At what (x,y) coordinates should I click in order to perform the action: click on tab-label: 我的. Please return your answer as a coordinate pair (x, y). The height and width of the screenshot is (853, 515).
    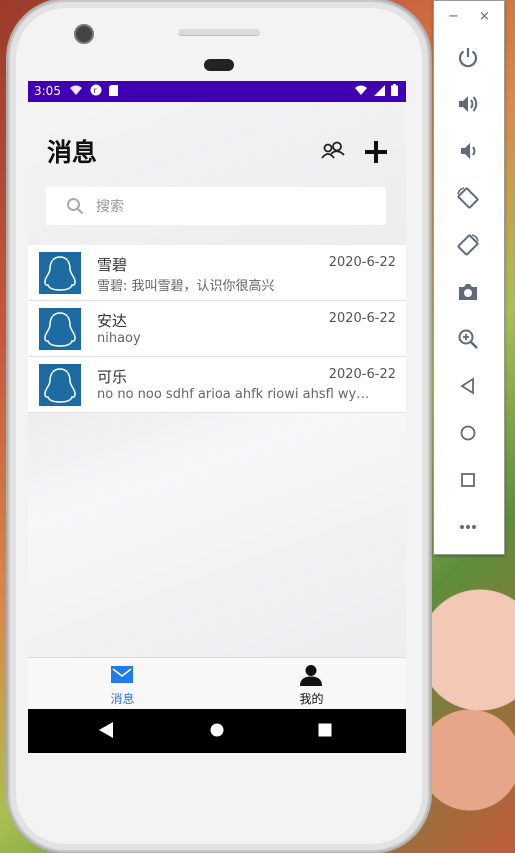
    Looking at the image, I should click on (311, 699).